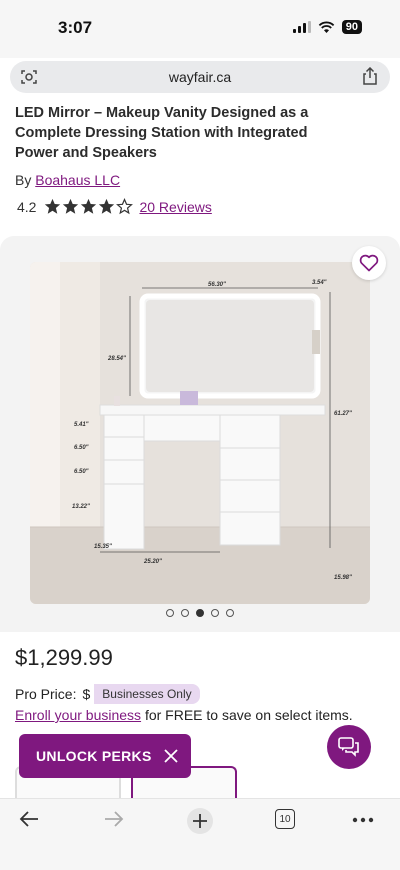 This screenshot has width=400, height=870. I want to click on dimension-label: 3.54", so click(319, 283).